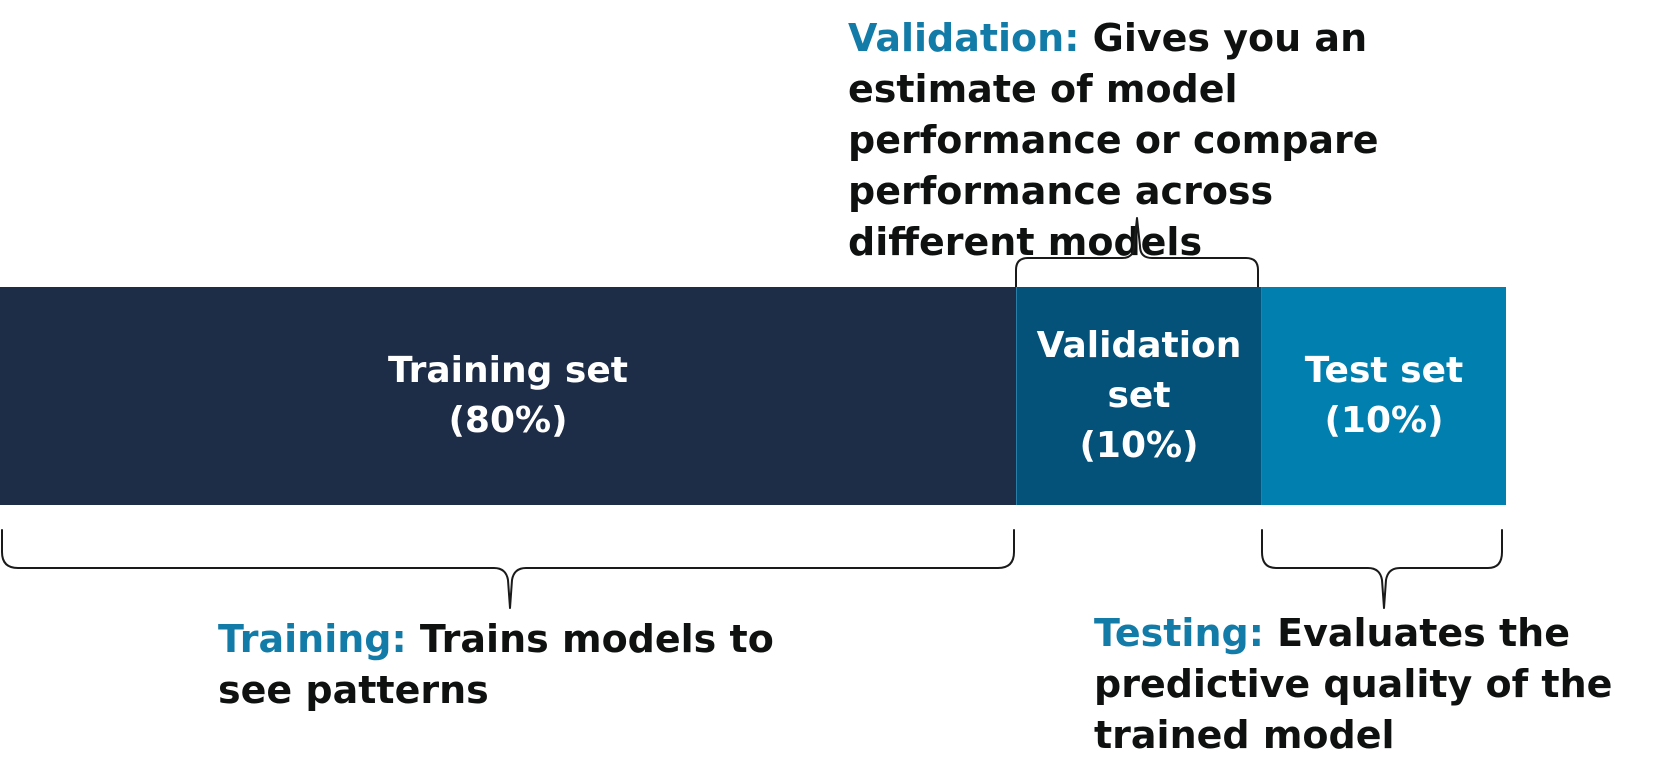  What do you see at coordinates (1137, 253) in the screenshot?
I see `validation-brace` at bounding box center [1137, 253].